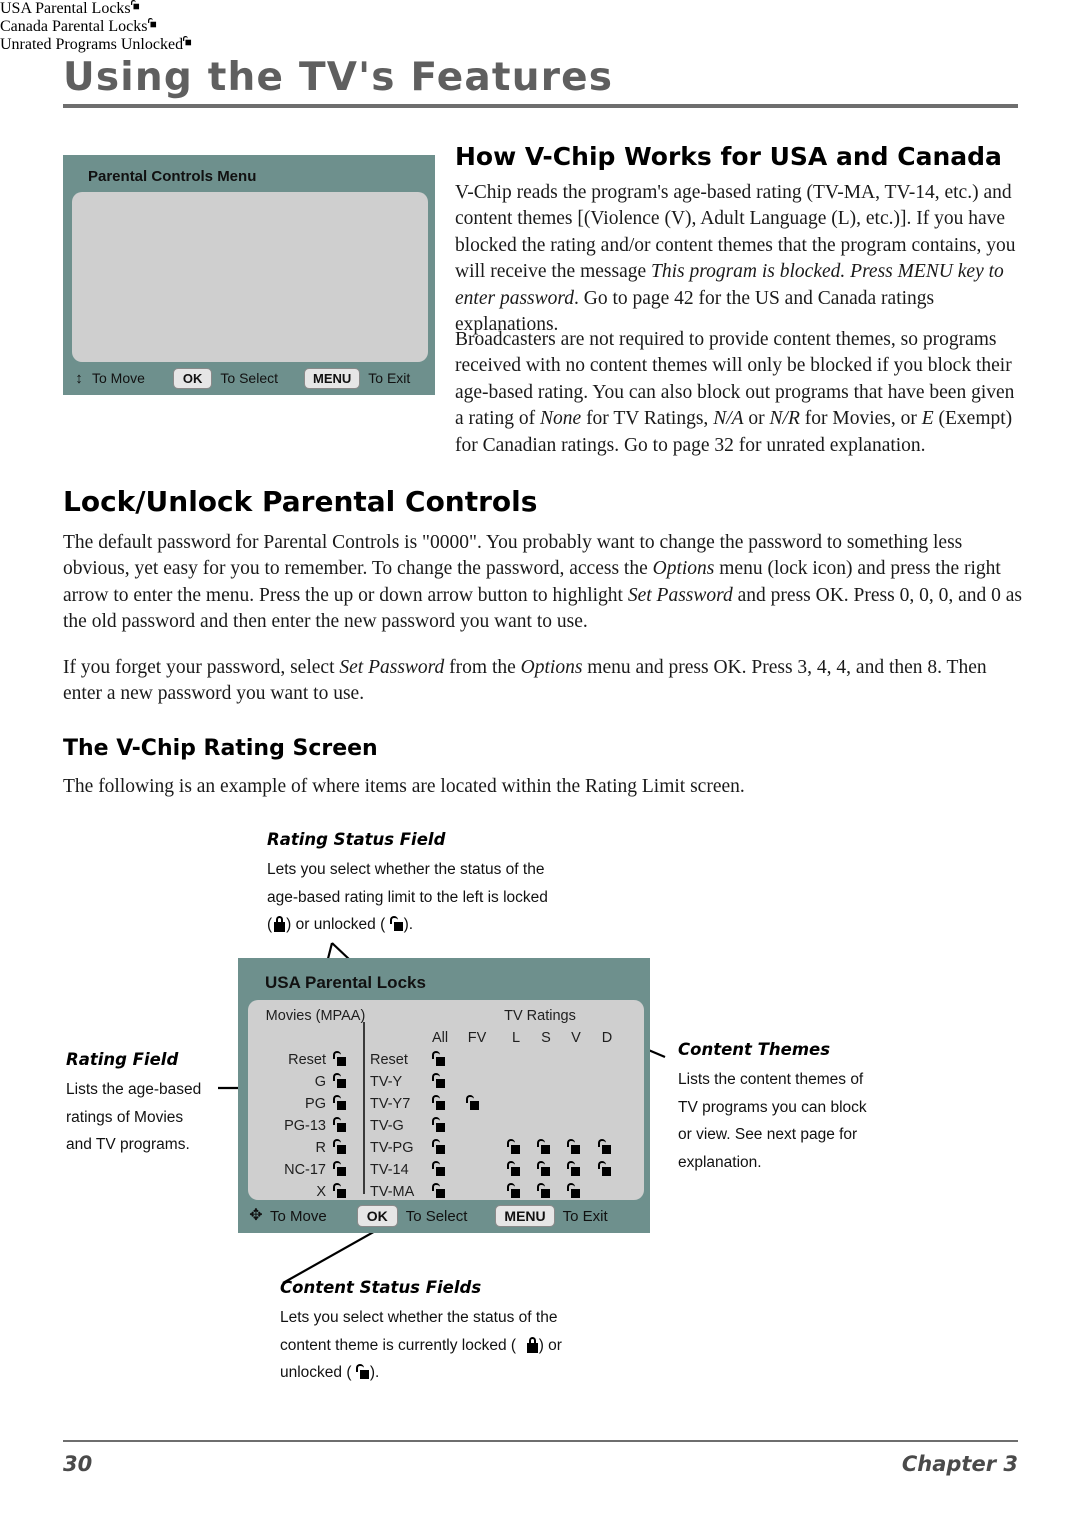 Image resolution: width=1080 pixels, height=1527 pixels. I want to click on movies-row-label: Reset, so click(307, 1060).